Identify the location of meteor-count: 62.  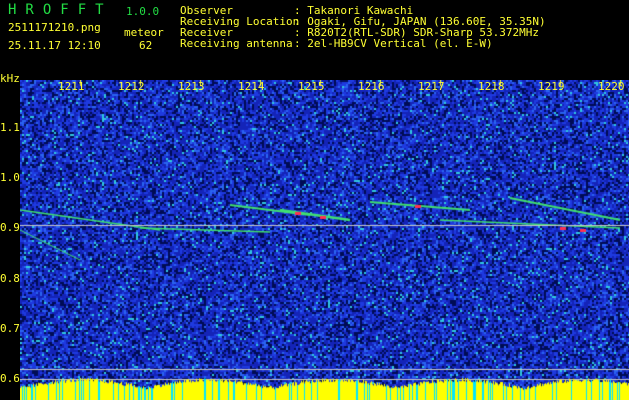
(146, 45).